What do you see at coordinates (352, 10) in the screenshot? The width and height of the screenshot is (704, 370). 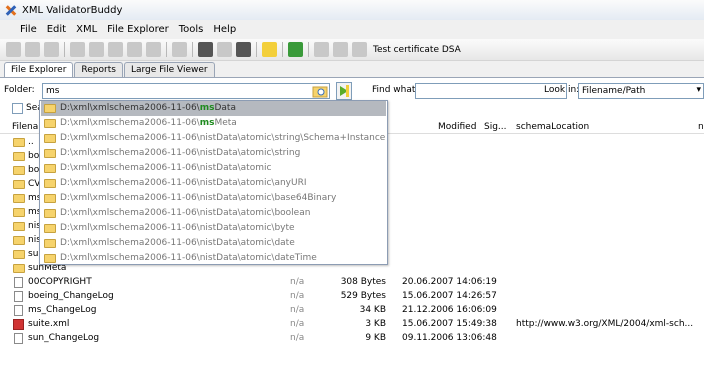 I see `title-bar: XML ValidatorBuddy` at bounding box center [352, 10].